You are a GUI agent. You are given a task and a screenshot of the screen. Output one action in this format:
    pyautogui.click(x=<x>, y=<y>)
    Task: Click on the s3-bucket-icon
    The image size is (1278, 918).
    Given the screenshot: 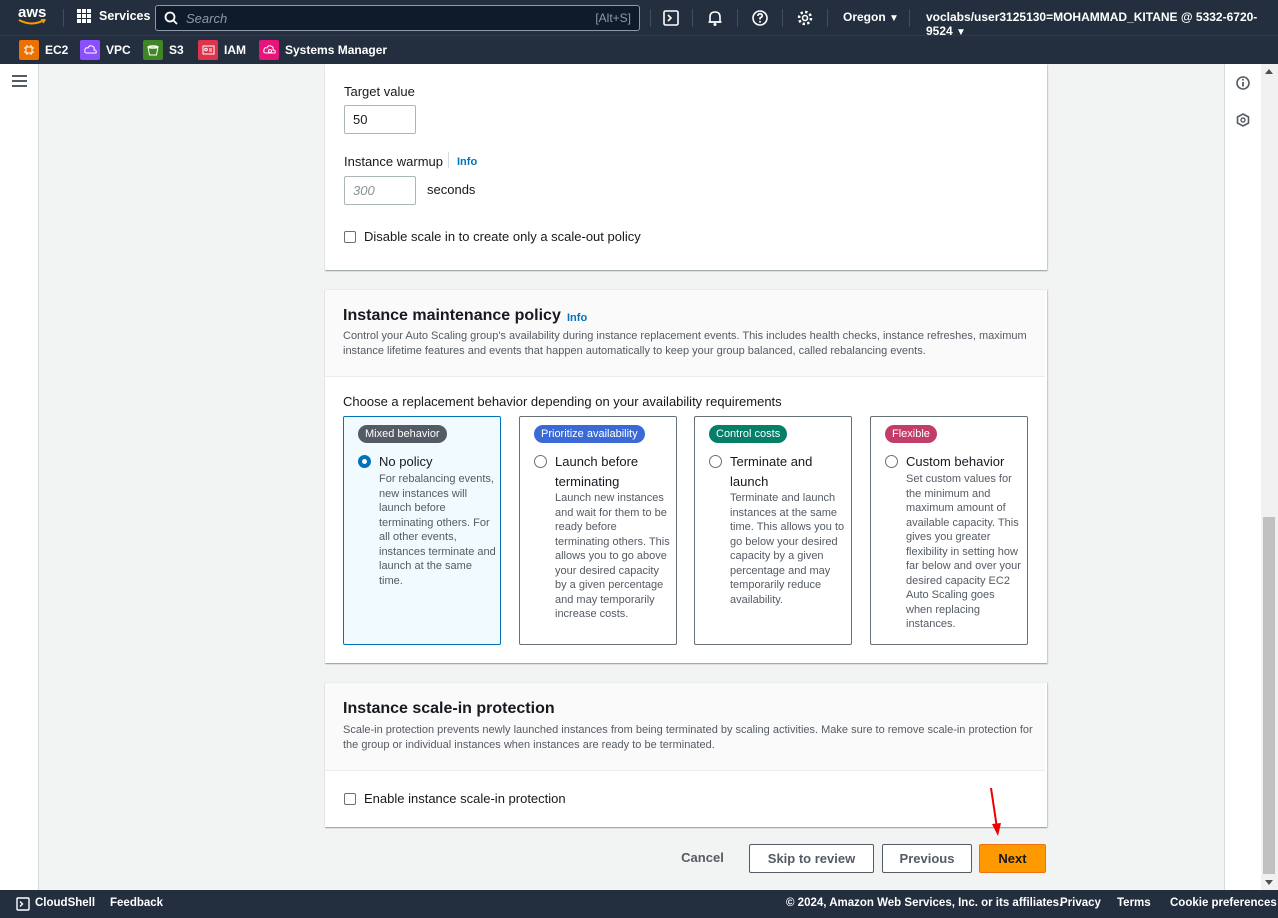 What is the action you would take?
    pyautogui.click(x=153, y=50)
    